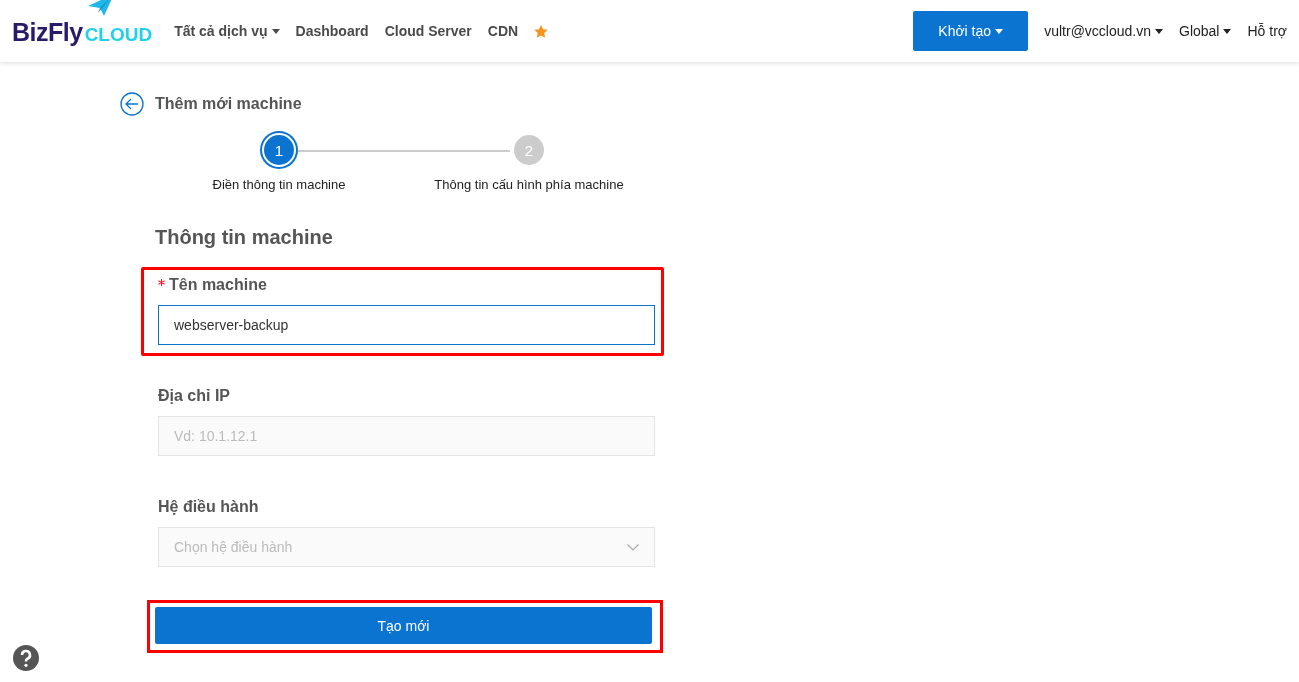 The height and width of the screenshot is (682, 1299). I want to click on field-label: Tên machine, so click(218, 285).